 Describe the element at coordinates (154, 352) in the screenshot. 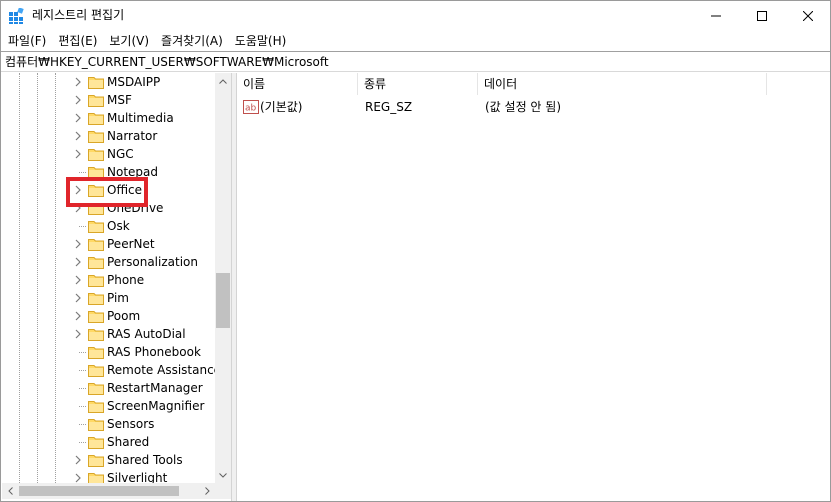

I see `tree-item-label: RAS Phonebook` at that location.